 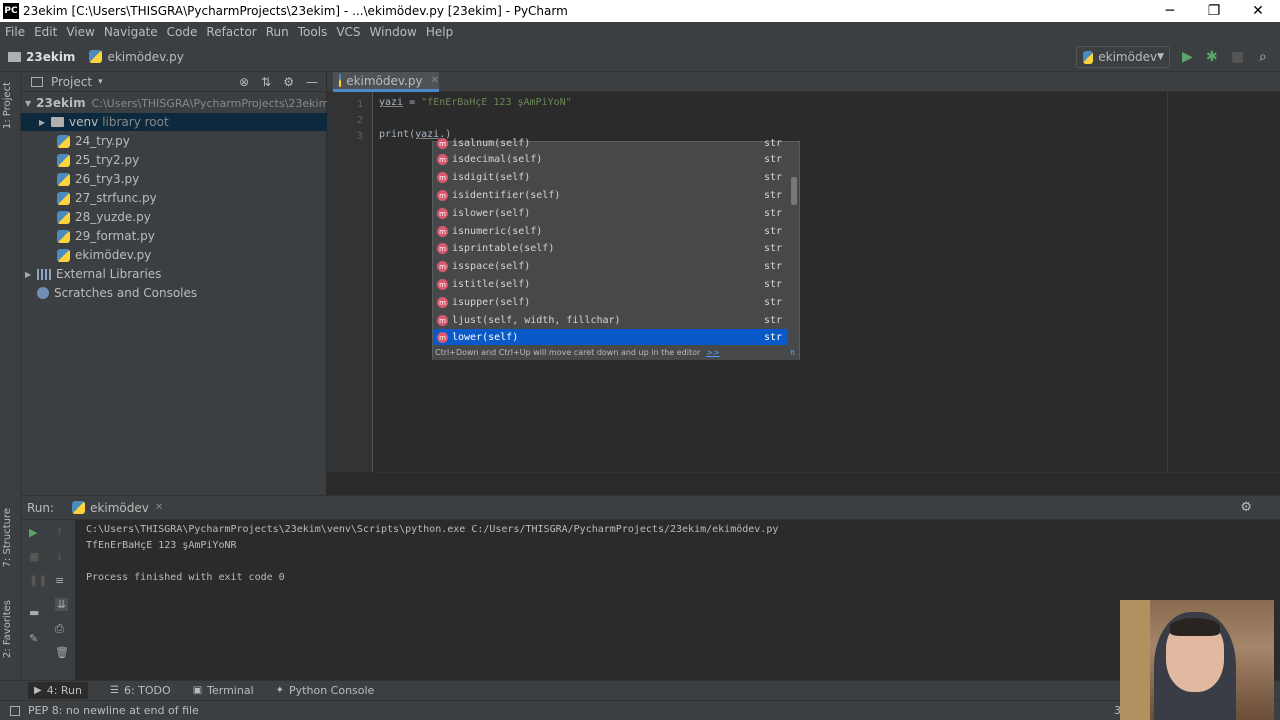 What do you see at coordinates (277, 32) in the screenshot?
I see `menu-run: Run` at bounding box center [277, 32].